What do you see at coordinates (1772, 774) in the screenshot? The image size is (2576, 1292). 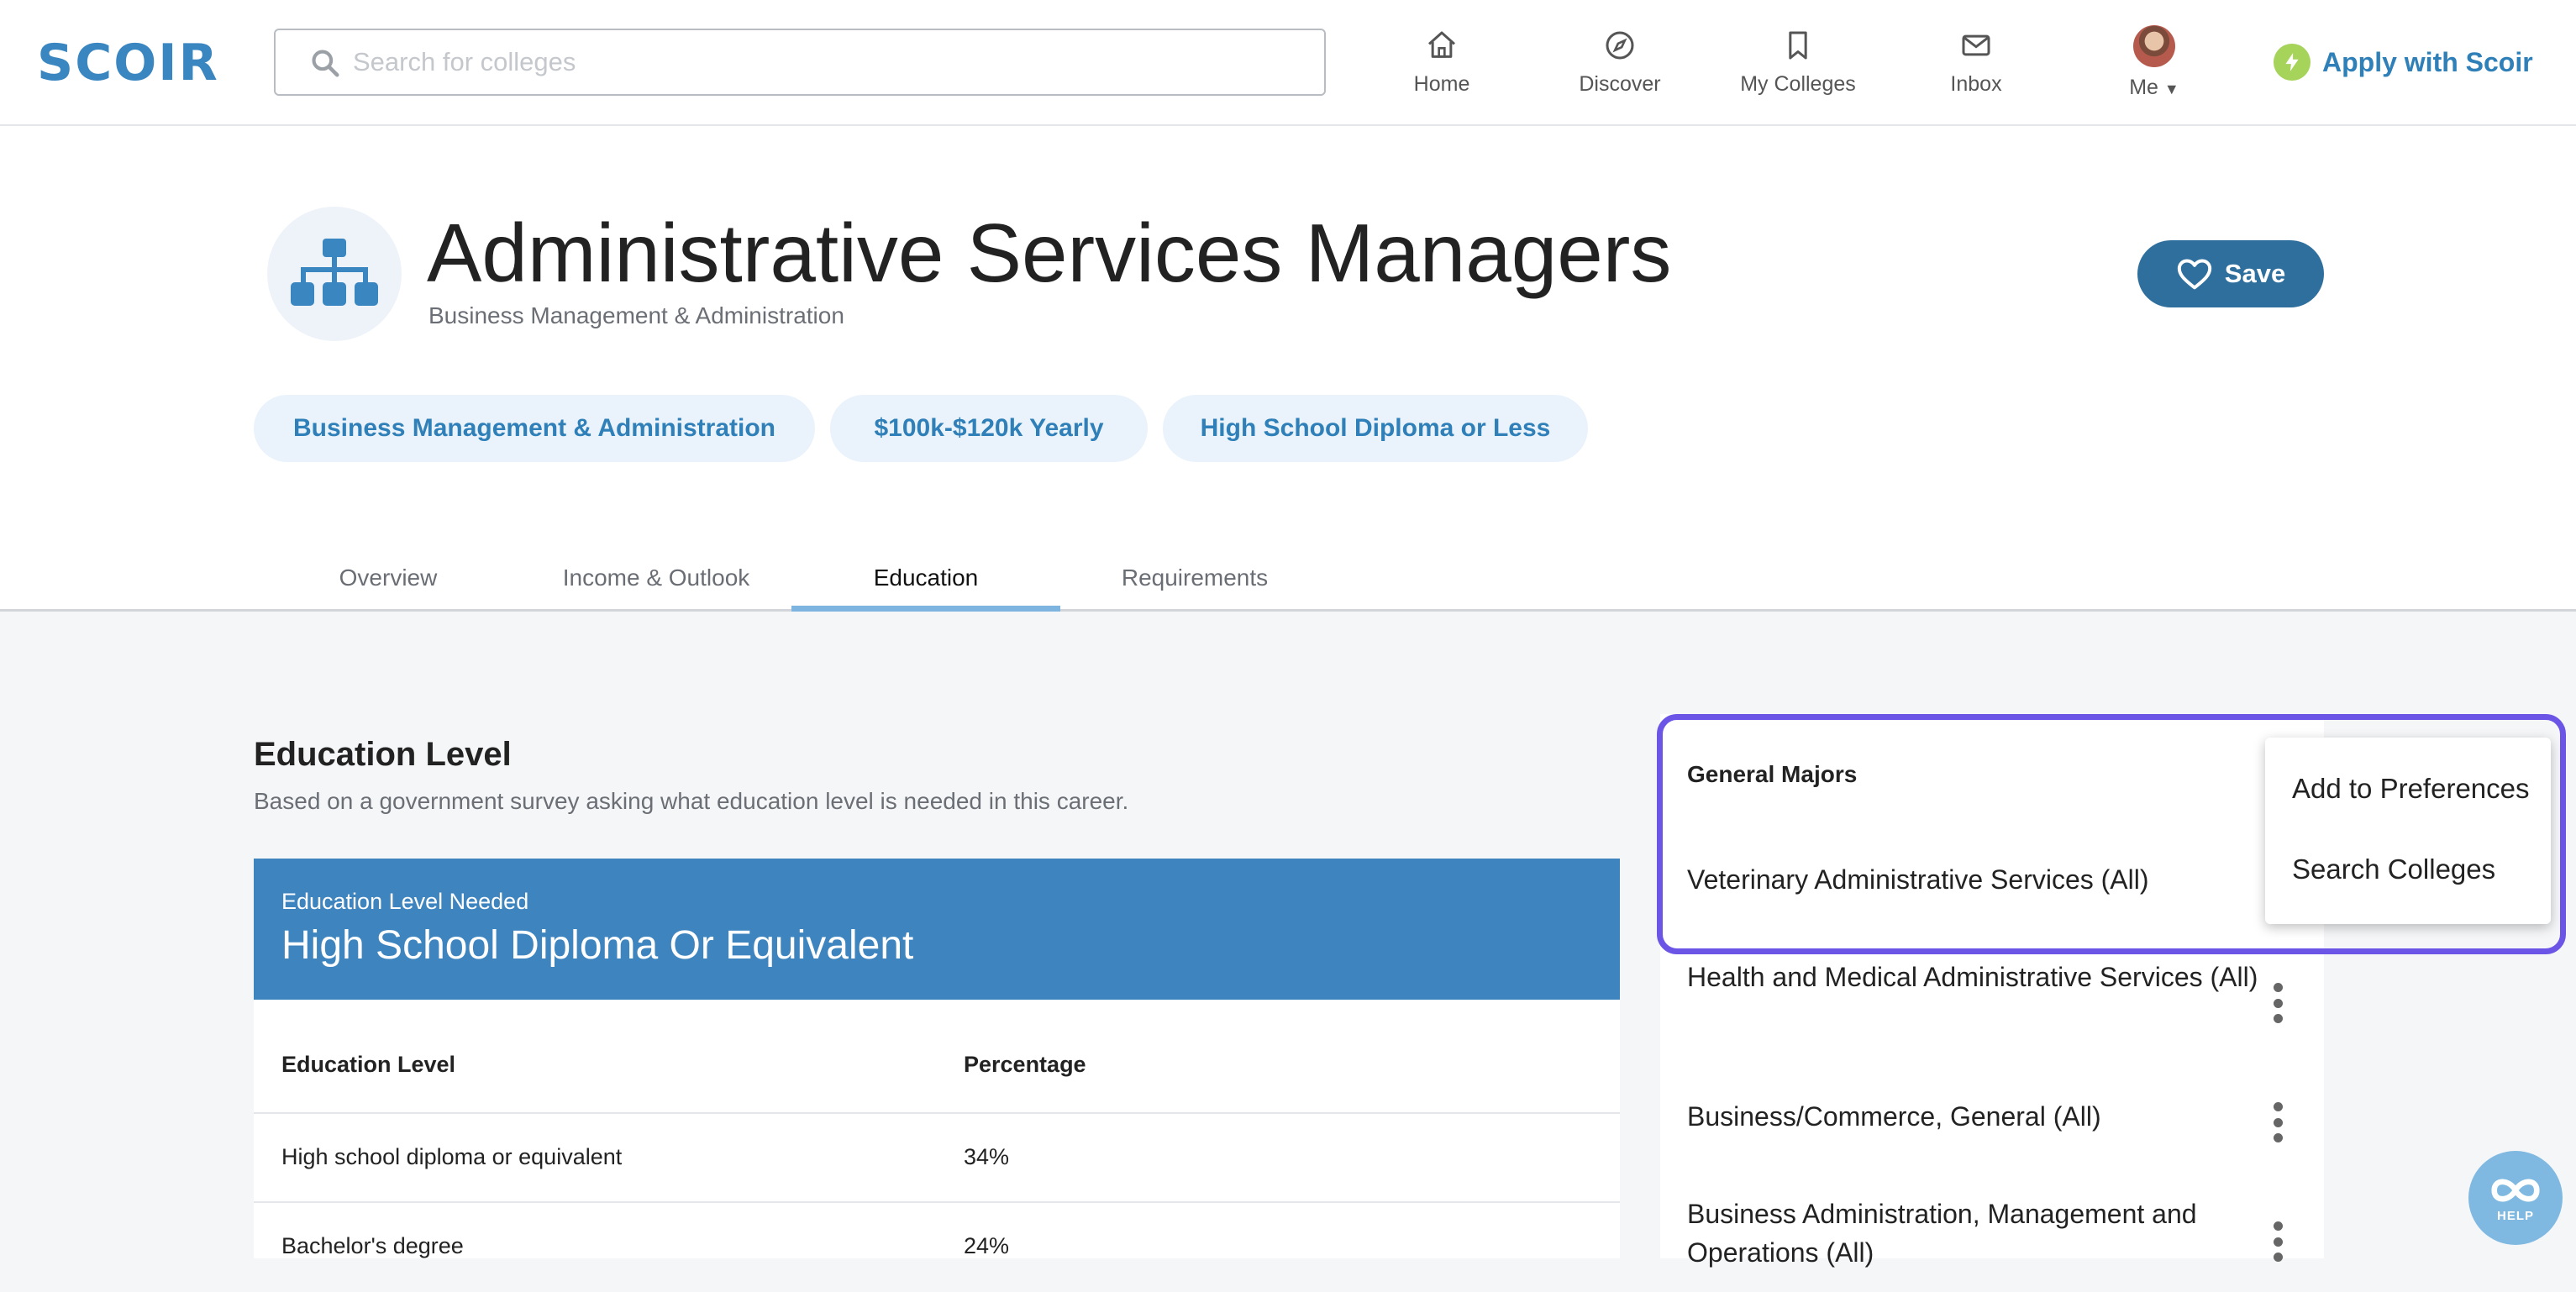 I see `general-majors-heading: General Majors` at bounding box center [1772, 774].